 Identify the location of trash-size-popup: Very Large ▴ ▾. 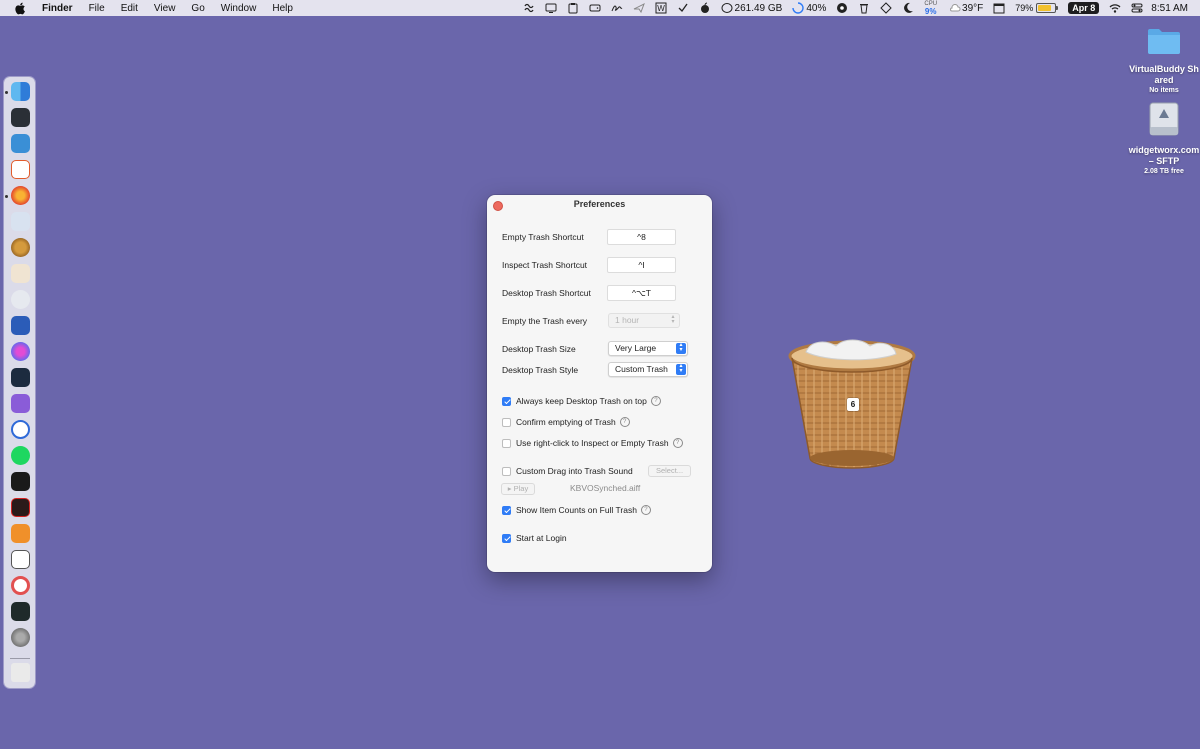
(648, 348).